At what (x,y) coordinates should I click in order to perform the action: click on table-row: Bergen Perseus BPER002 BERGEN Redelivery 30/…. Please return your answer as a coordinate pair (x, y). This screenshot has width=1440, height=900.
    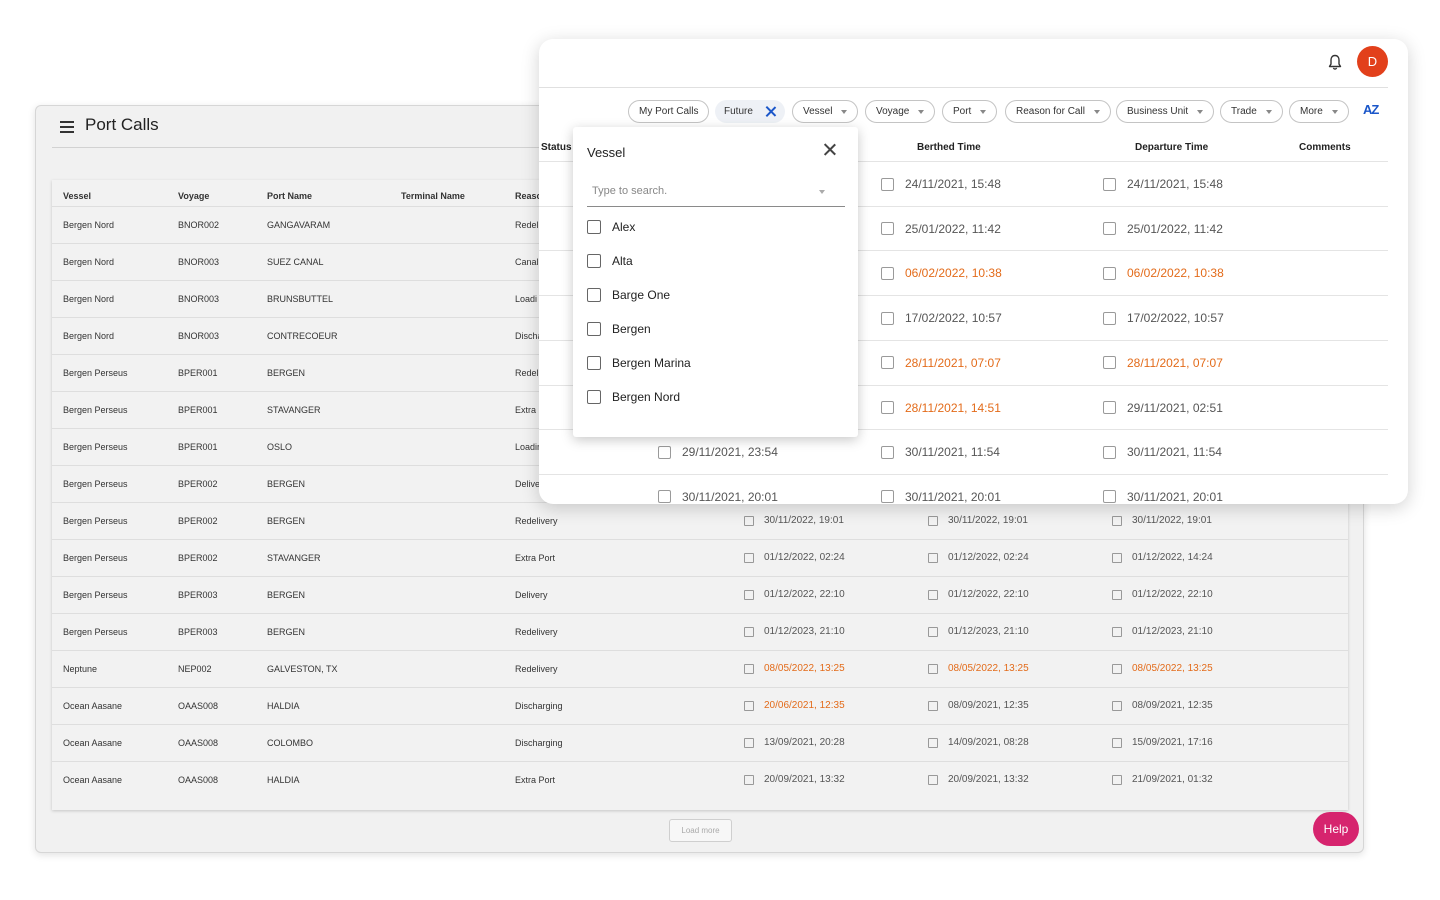
    Looking at the image, I should click on (700, 520).